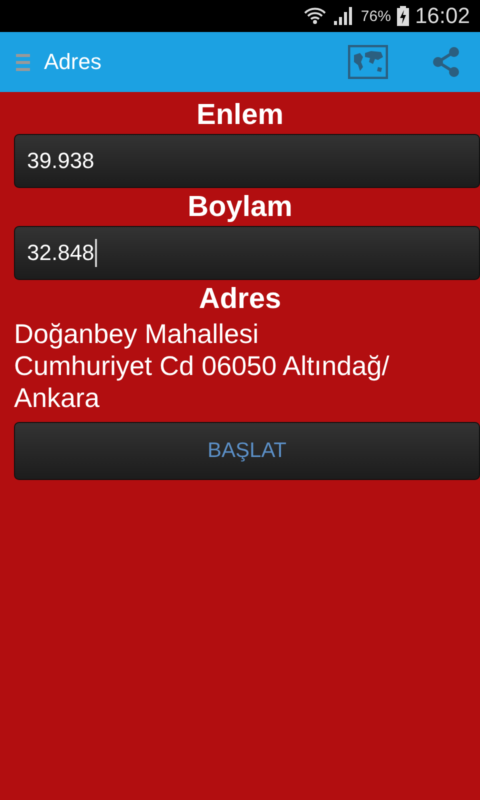 This screenshot has height=800, width=480. What do you see at coordinates (240, 299) in the screenshot?
I see `address-label: Adres` at bounding box center [240, 299].